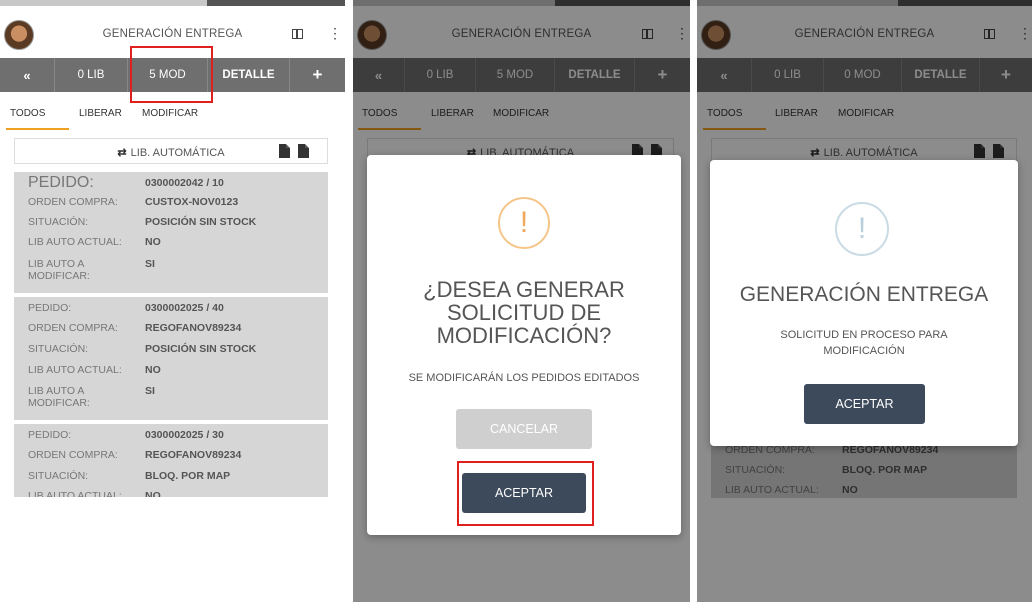  I want to click on dialog-title: GENERACIÓN ENTREGA, so click(864, 294).